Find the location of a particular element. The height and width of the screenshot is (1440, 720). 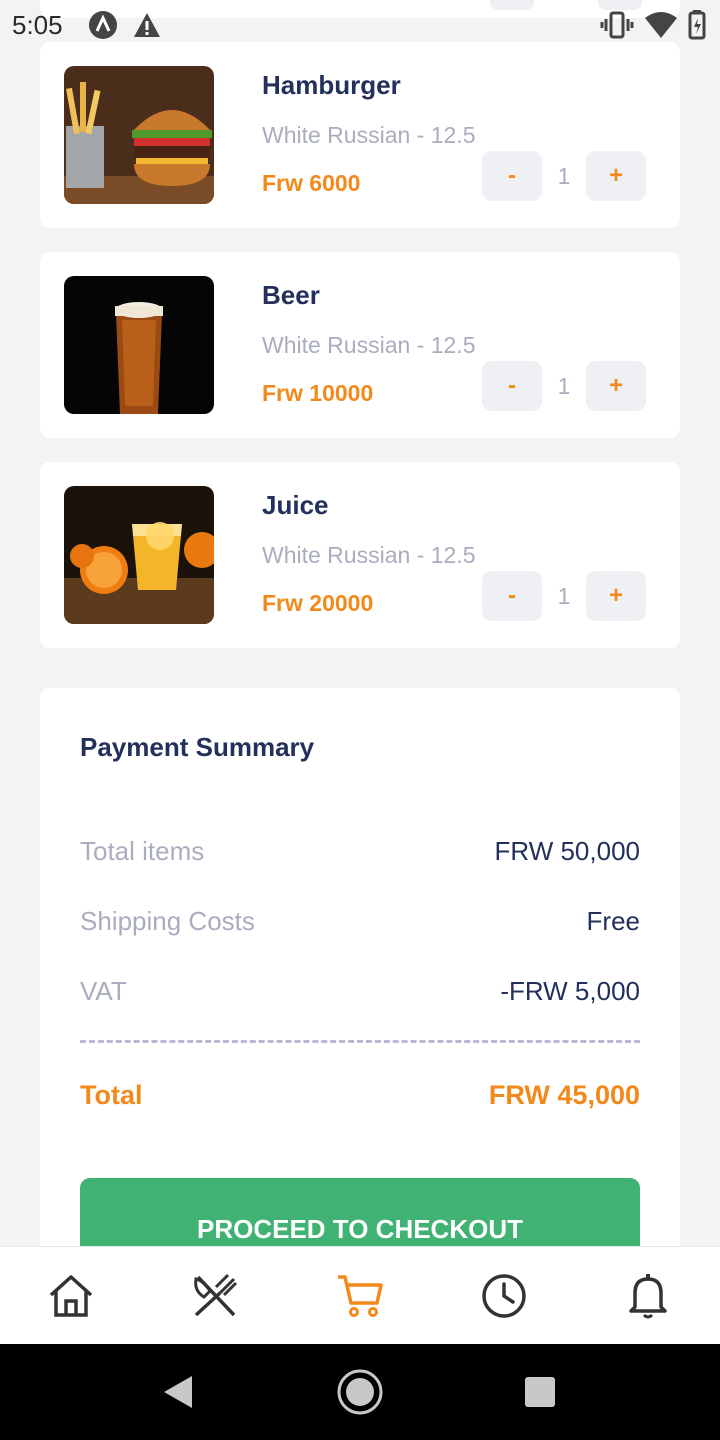

home-button-icon is located at coordinates (360, 1394).